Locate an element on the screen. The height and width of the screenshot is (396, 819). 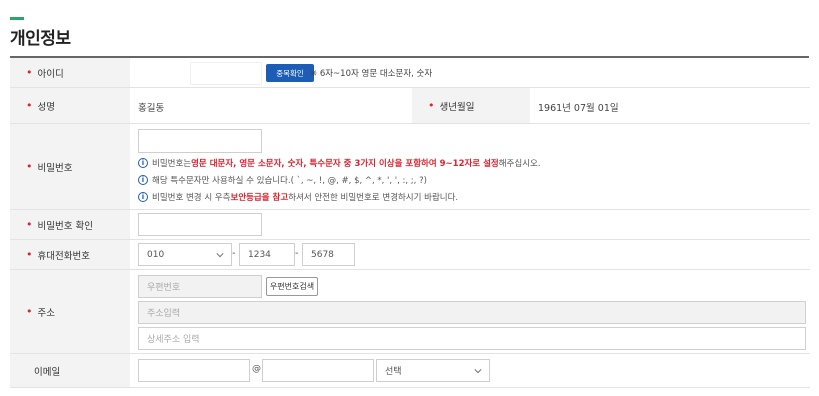
phone-prefix-select: 010 is located at coordinates (185, 254).